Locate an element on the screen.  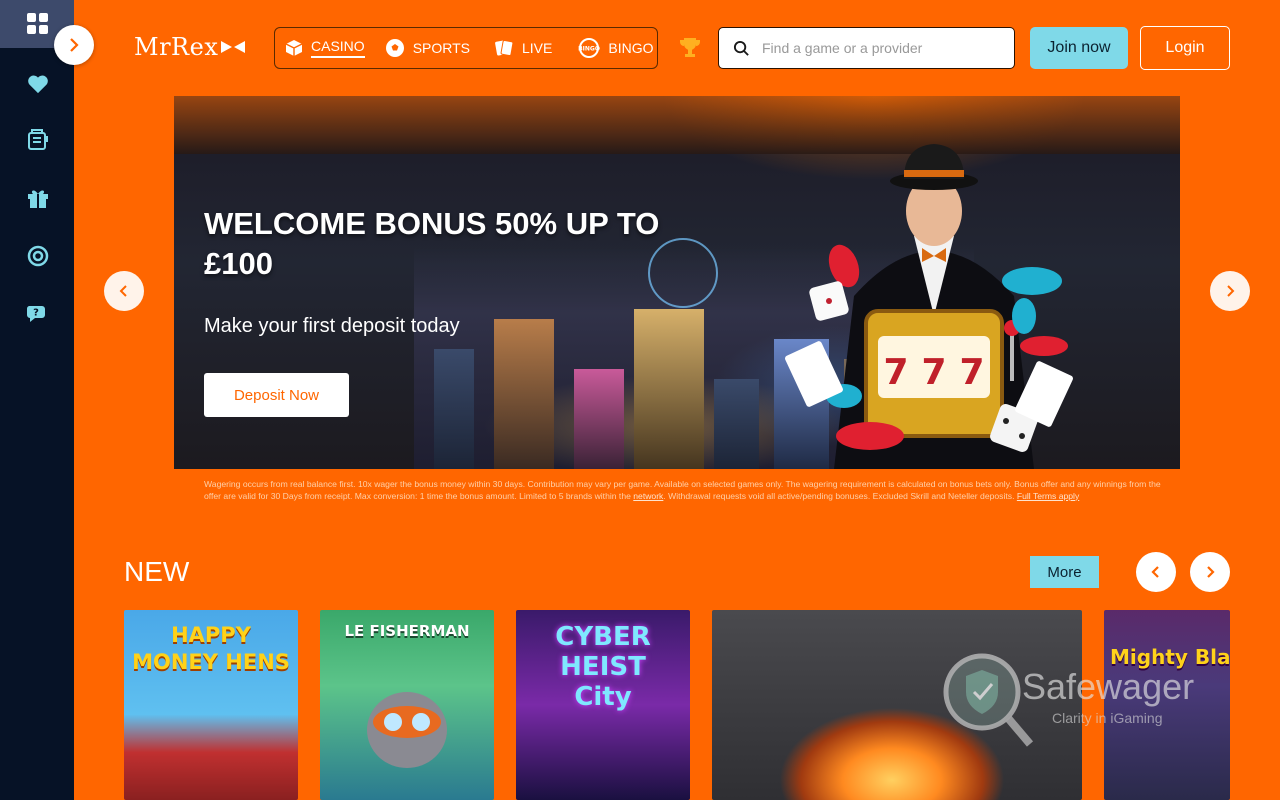
banner-subtitle: Make your first deposit today is located at coordinates (332, 326).